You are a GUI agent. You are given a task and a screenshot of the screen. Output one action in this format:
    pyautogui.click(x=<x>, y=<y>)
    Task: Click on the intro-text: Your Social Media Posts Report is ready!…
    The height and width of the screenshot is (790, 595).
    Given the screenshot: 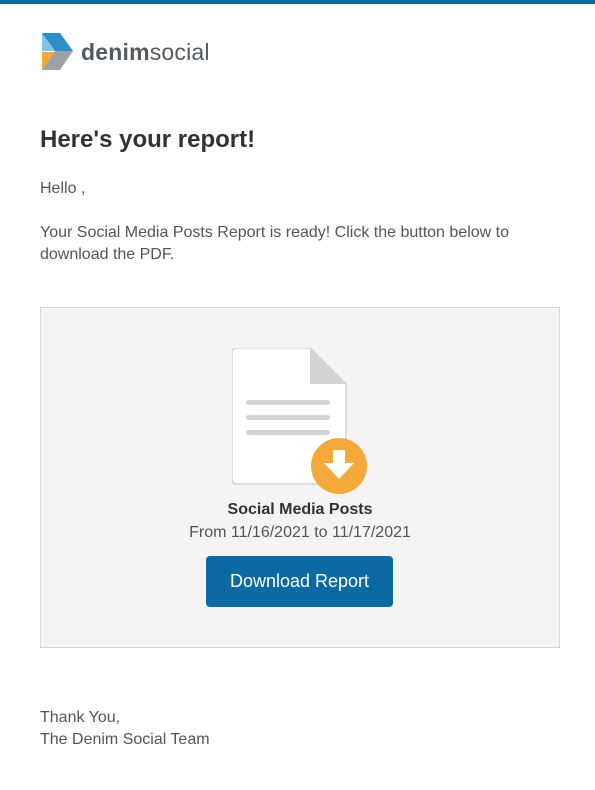 What is the action you would take?
    pyautogui.click(x=274, y=243)
    